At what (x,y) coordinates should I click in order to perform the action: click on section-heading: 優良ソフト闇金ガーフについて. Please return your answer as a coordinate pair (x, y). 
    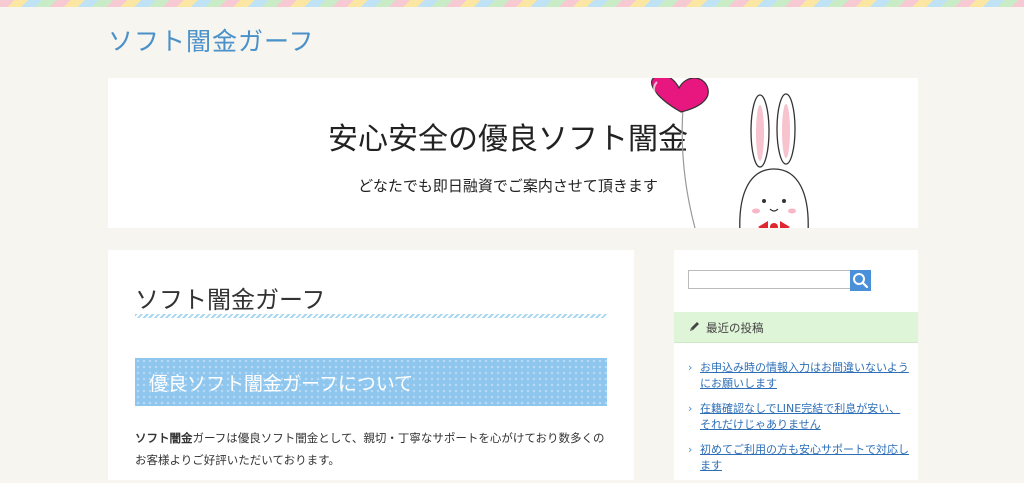
    Looking at the image, I should click on (281, 384).